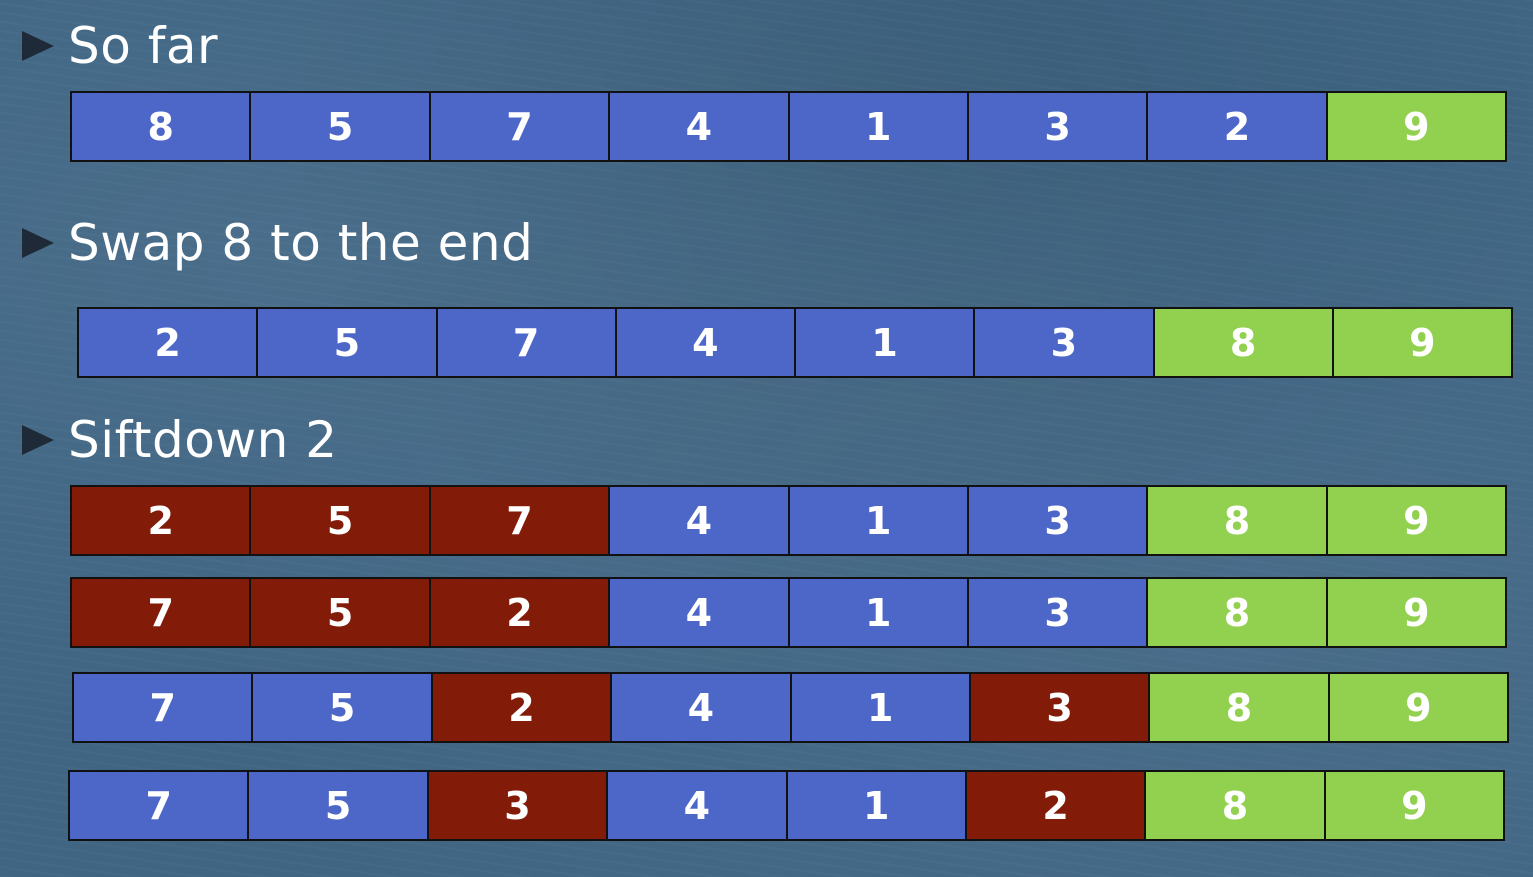 The width and height of the screenshot is (1533, 877). Describe the element at coordinates (203, 440) in the screenshot. I see `bullet-text: Siftdown 2` at that location.